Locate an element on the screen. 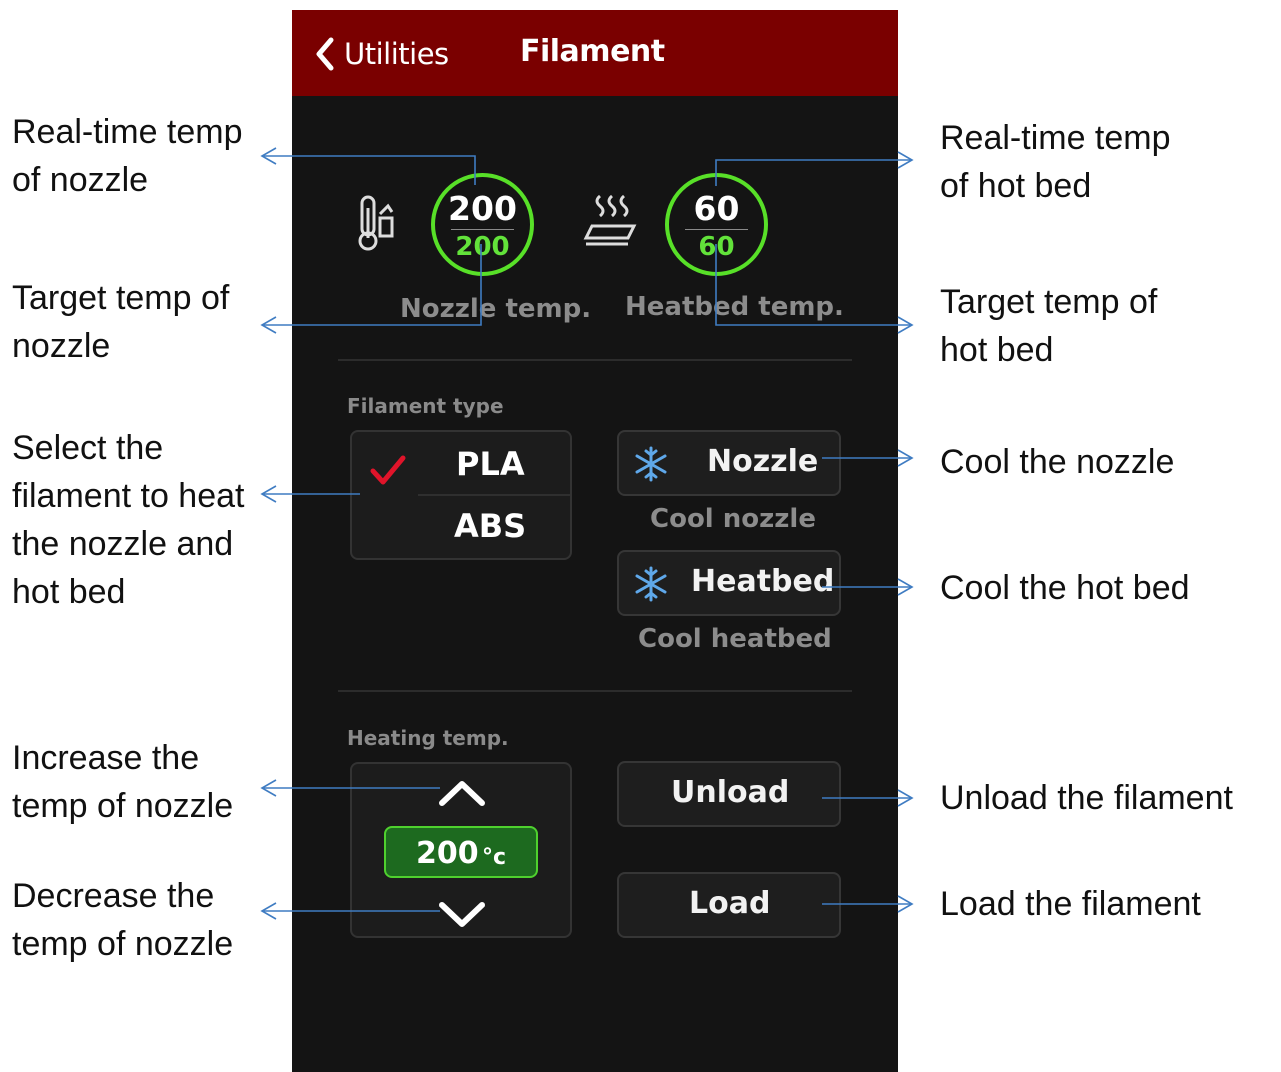 The width and height of the screenshot is (1281, 1072). unload-button: Unload is located at coordinates (729, 794).